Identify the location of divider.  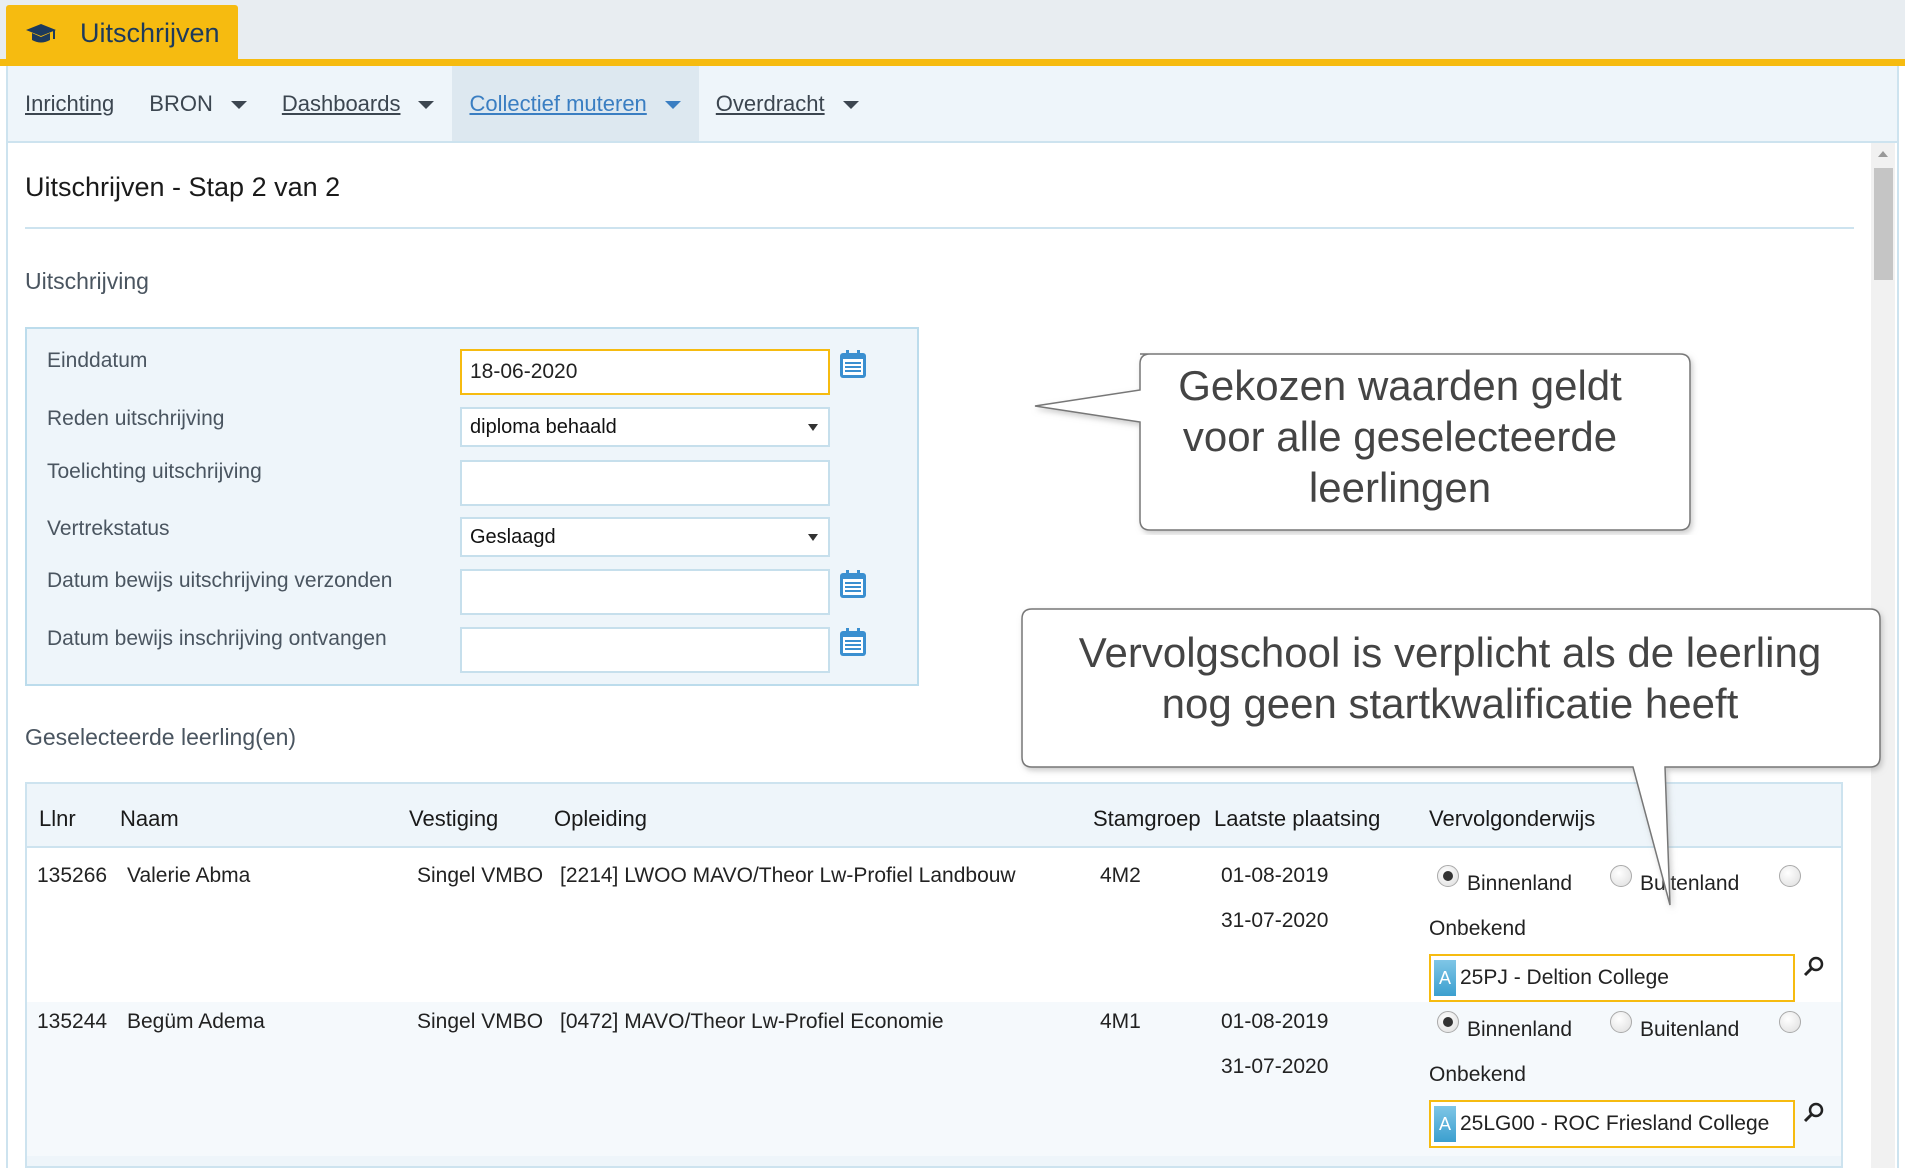
(939, 228).